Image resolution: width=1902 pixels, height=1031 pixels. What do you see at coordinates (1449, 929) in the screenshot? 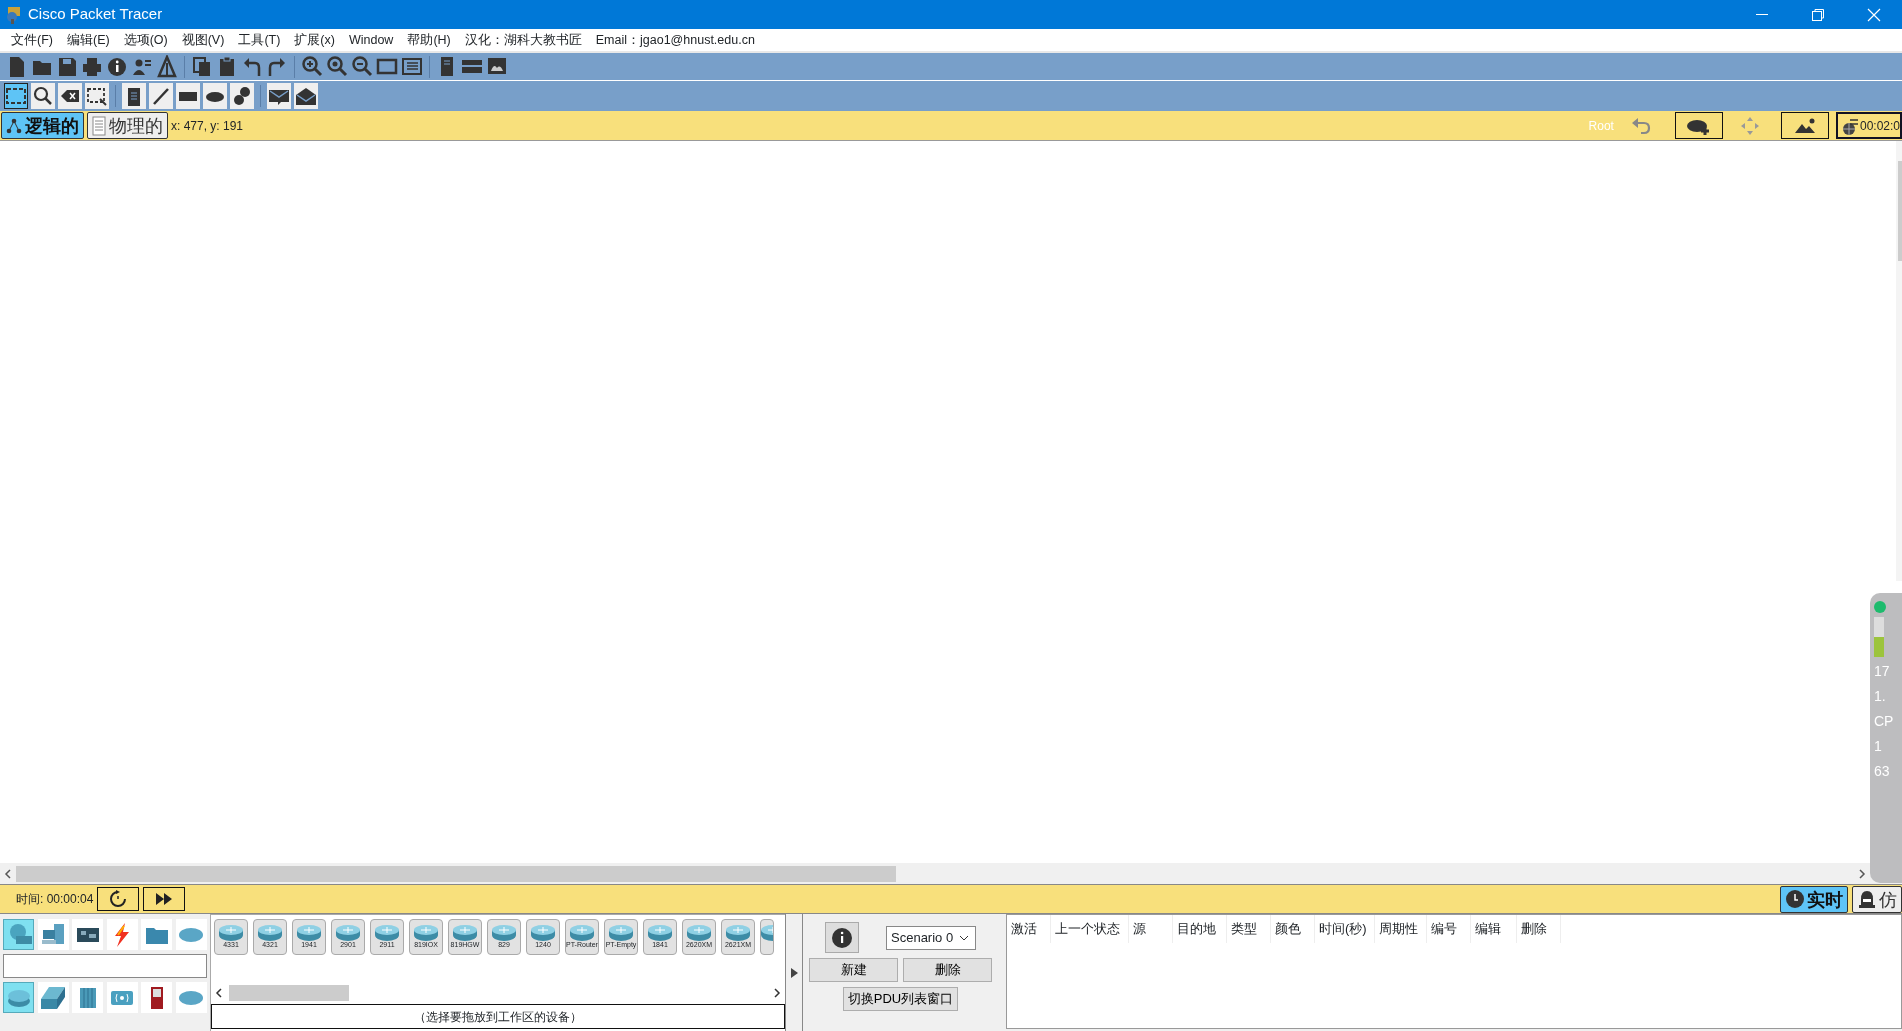
I see `column-header: 编号` at bounding box center [1449, 929].